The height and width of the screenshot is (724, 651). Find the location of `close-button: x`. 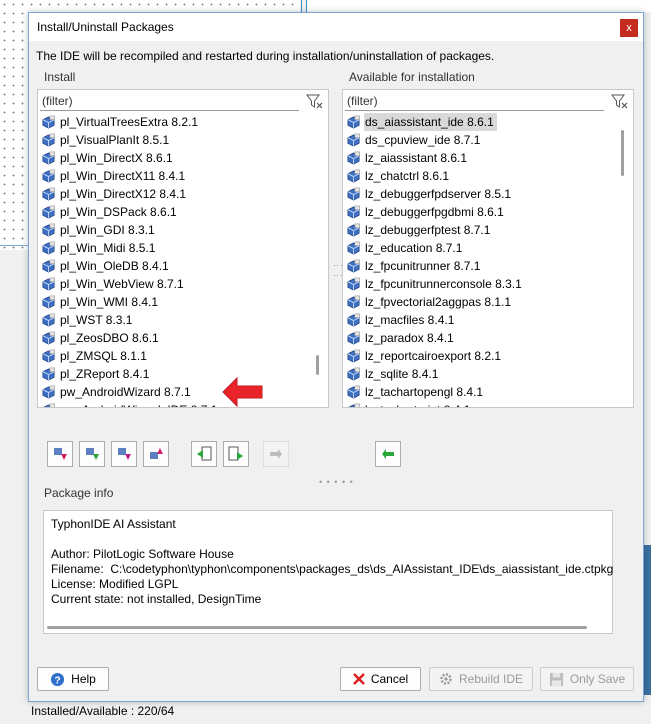

close-button: x is located at coordinates (629, 28).